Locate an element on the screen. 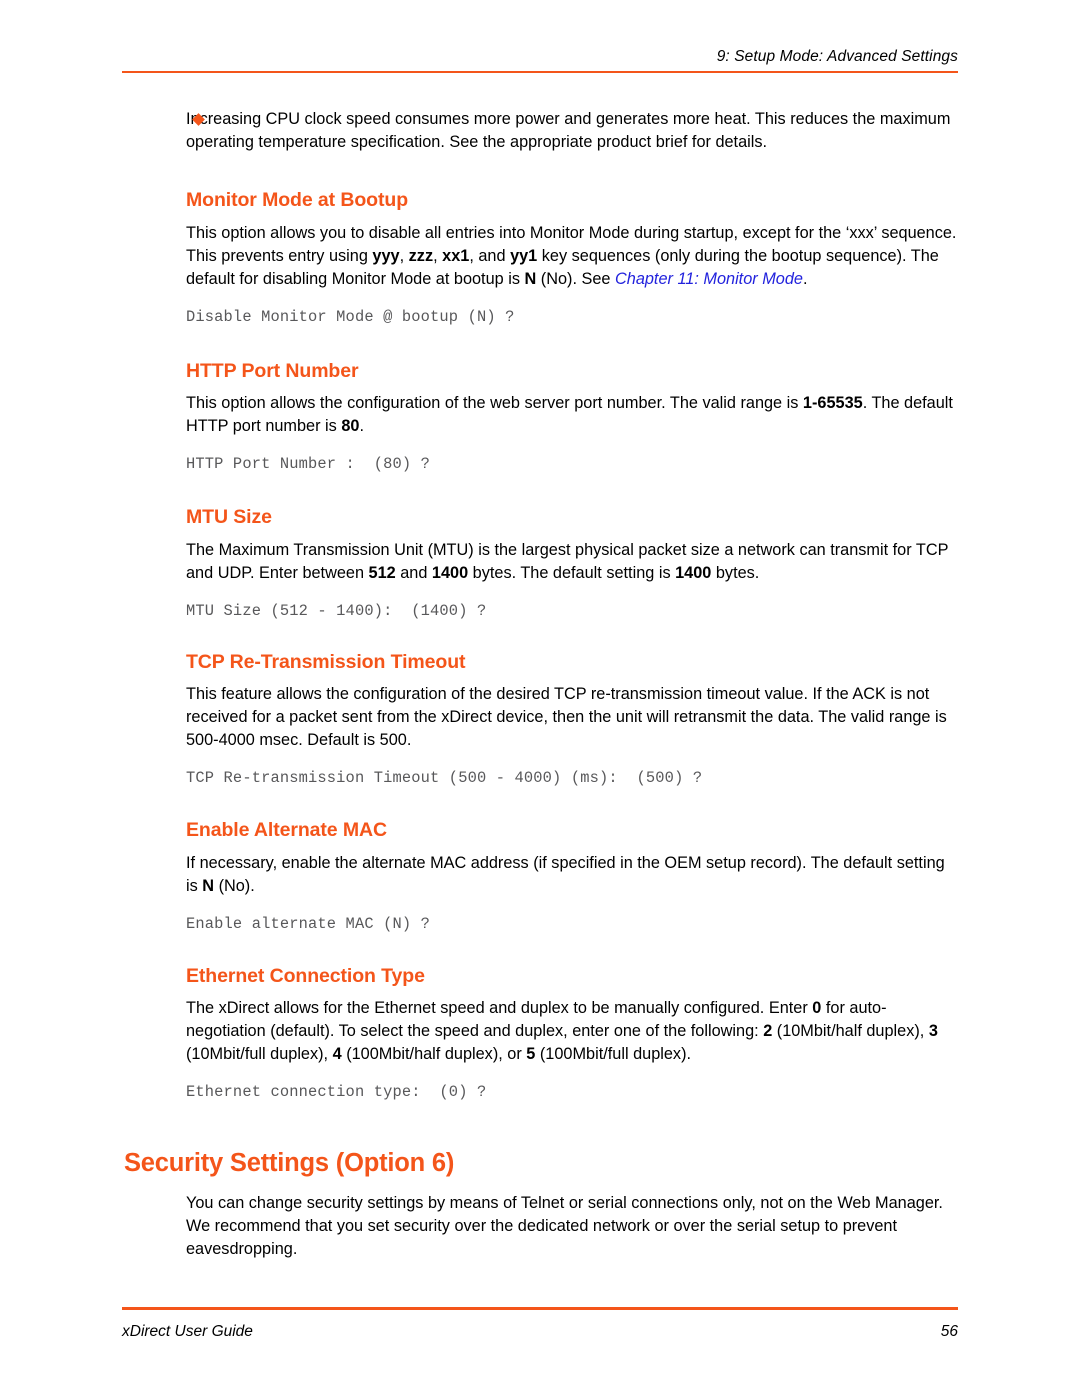  section-heading: Monitor Mode at Bootup is located at coordinates (297, 200).